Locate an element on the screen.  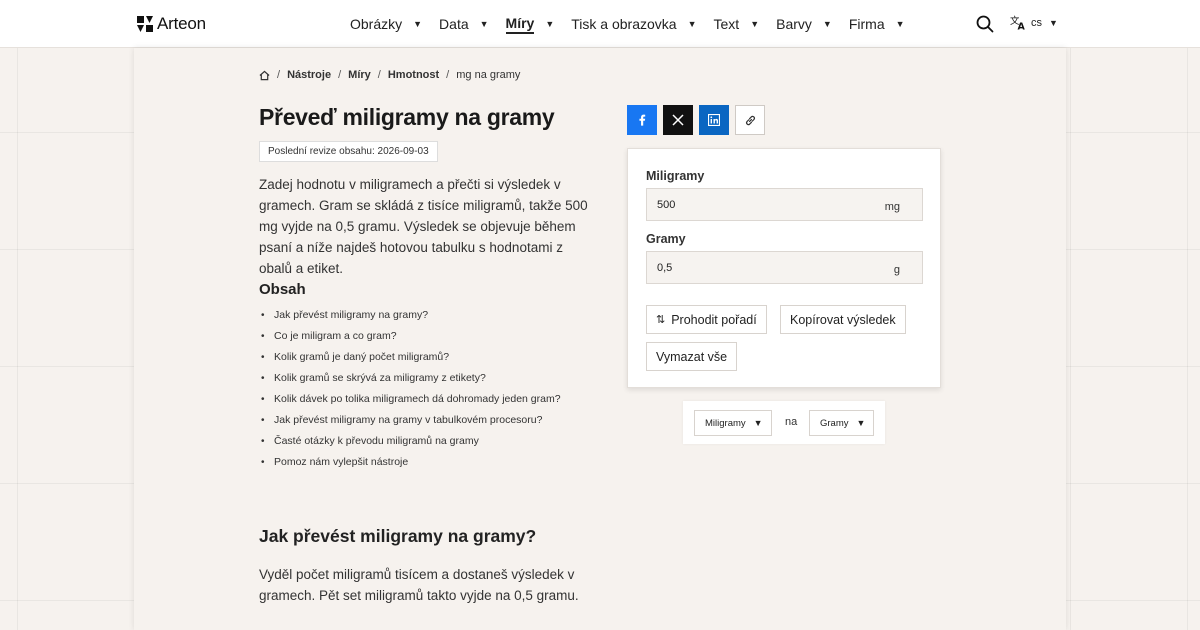
milligrams-input: 500 mg is located at coordinates (784, 204).